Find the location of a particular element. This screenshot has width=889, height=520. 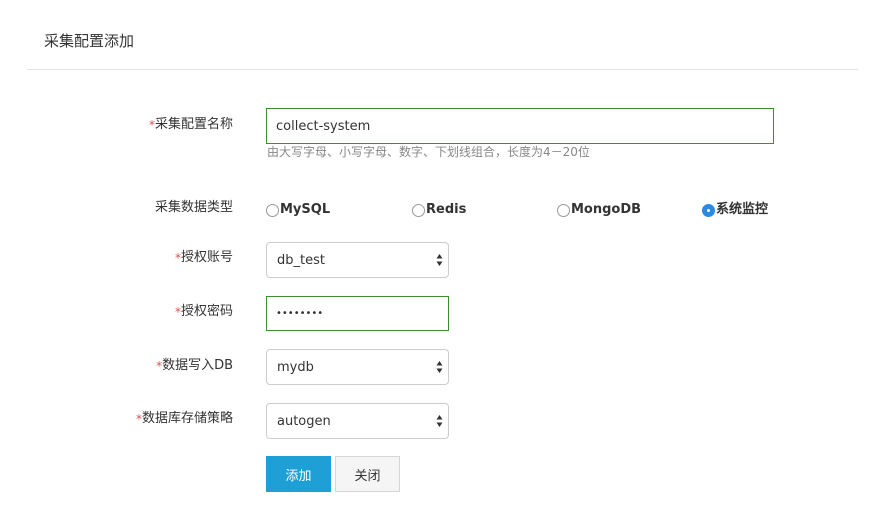

write-db-label: *数据写入DB is located at coordinates (194, 365).